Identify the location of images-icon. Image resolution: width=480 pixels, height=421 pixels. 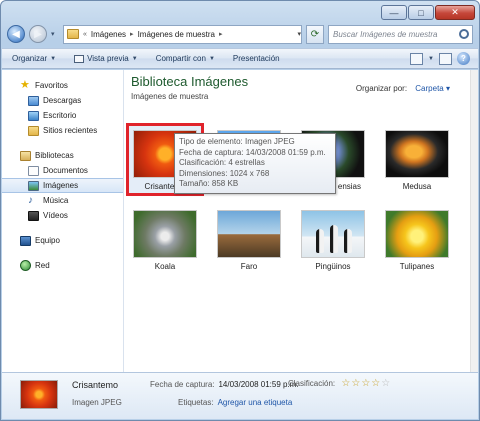
(33, 185).